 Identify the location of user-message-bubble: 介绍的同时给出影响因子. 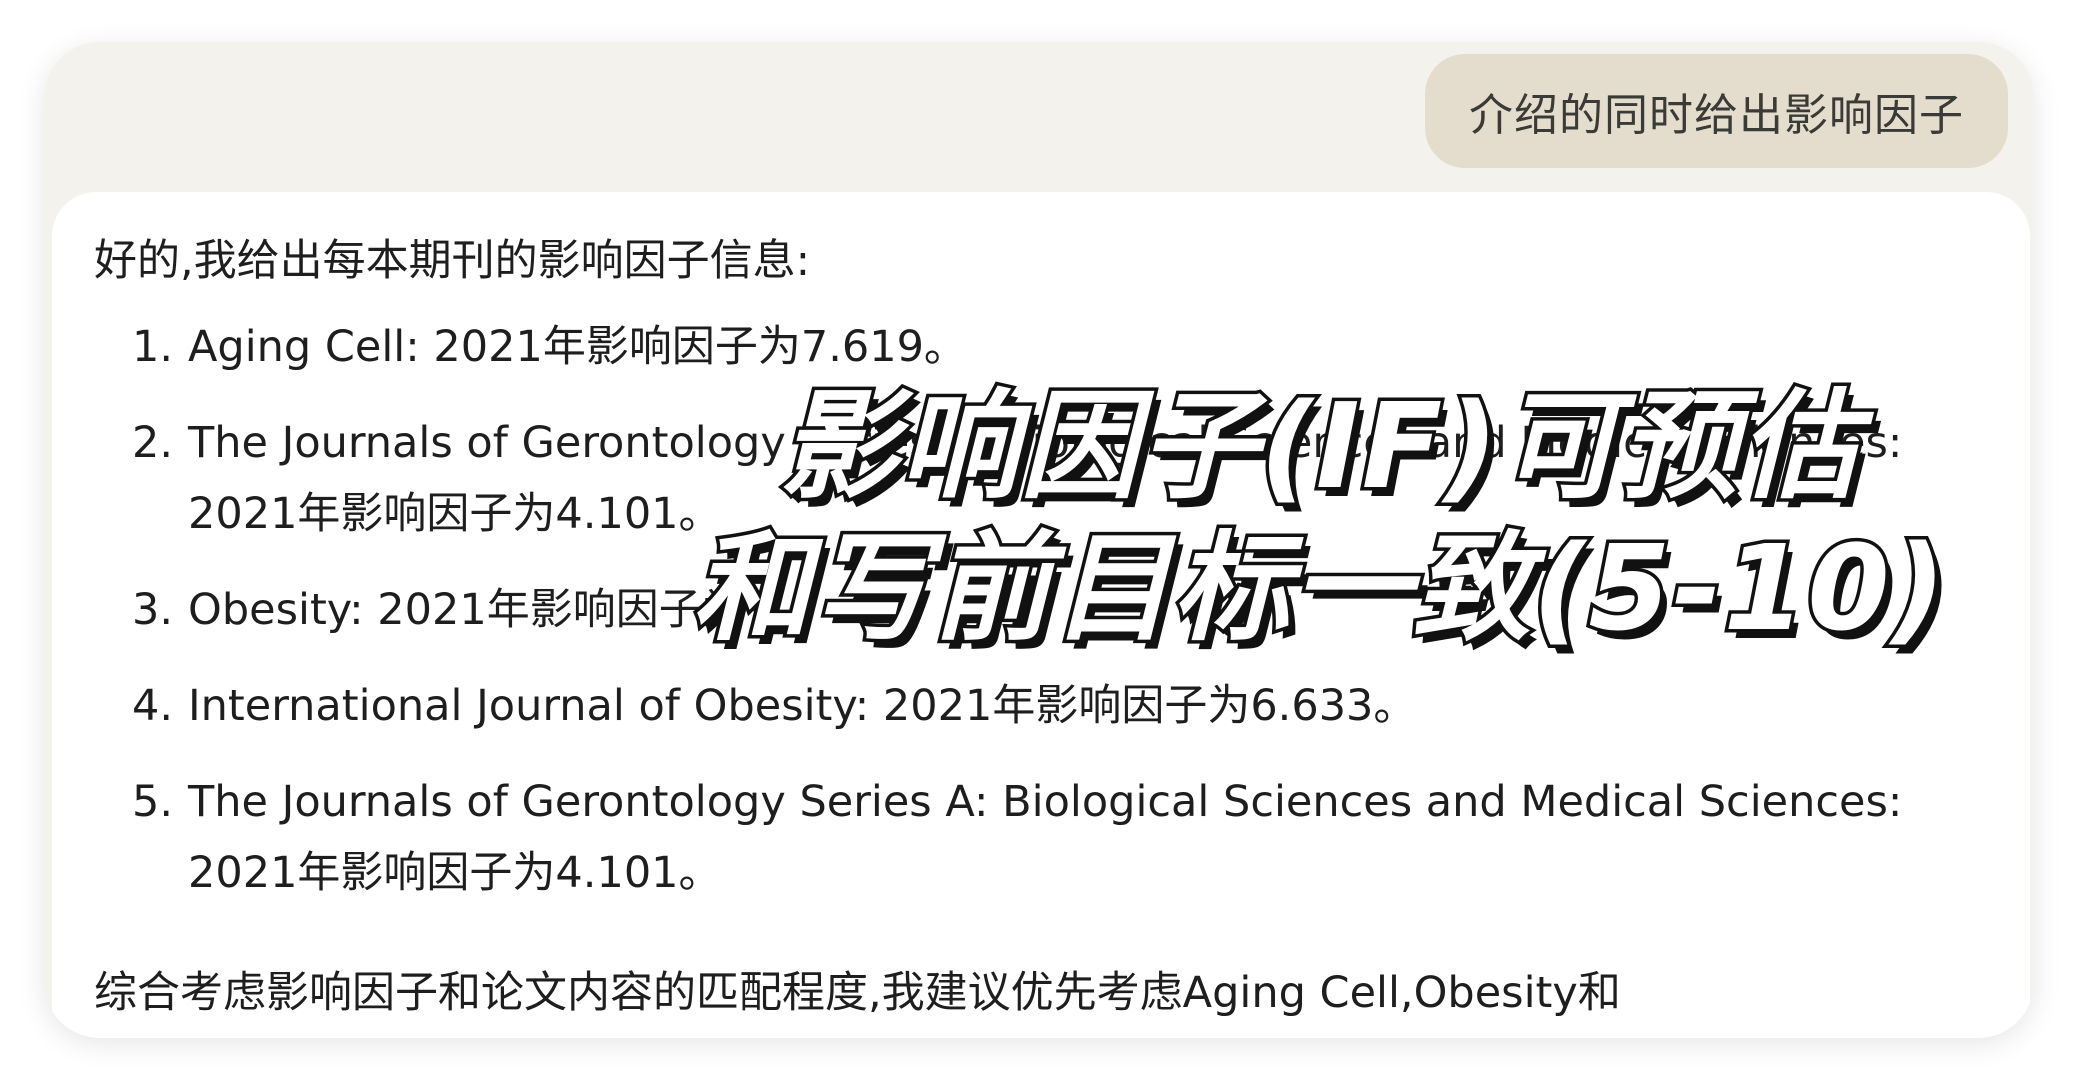
(1716, 111).